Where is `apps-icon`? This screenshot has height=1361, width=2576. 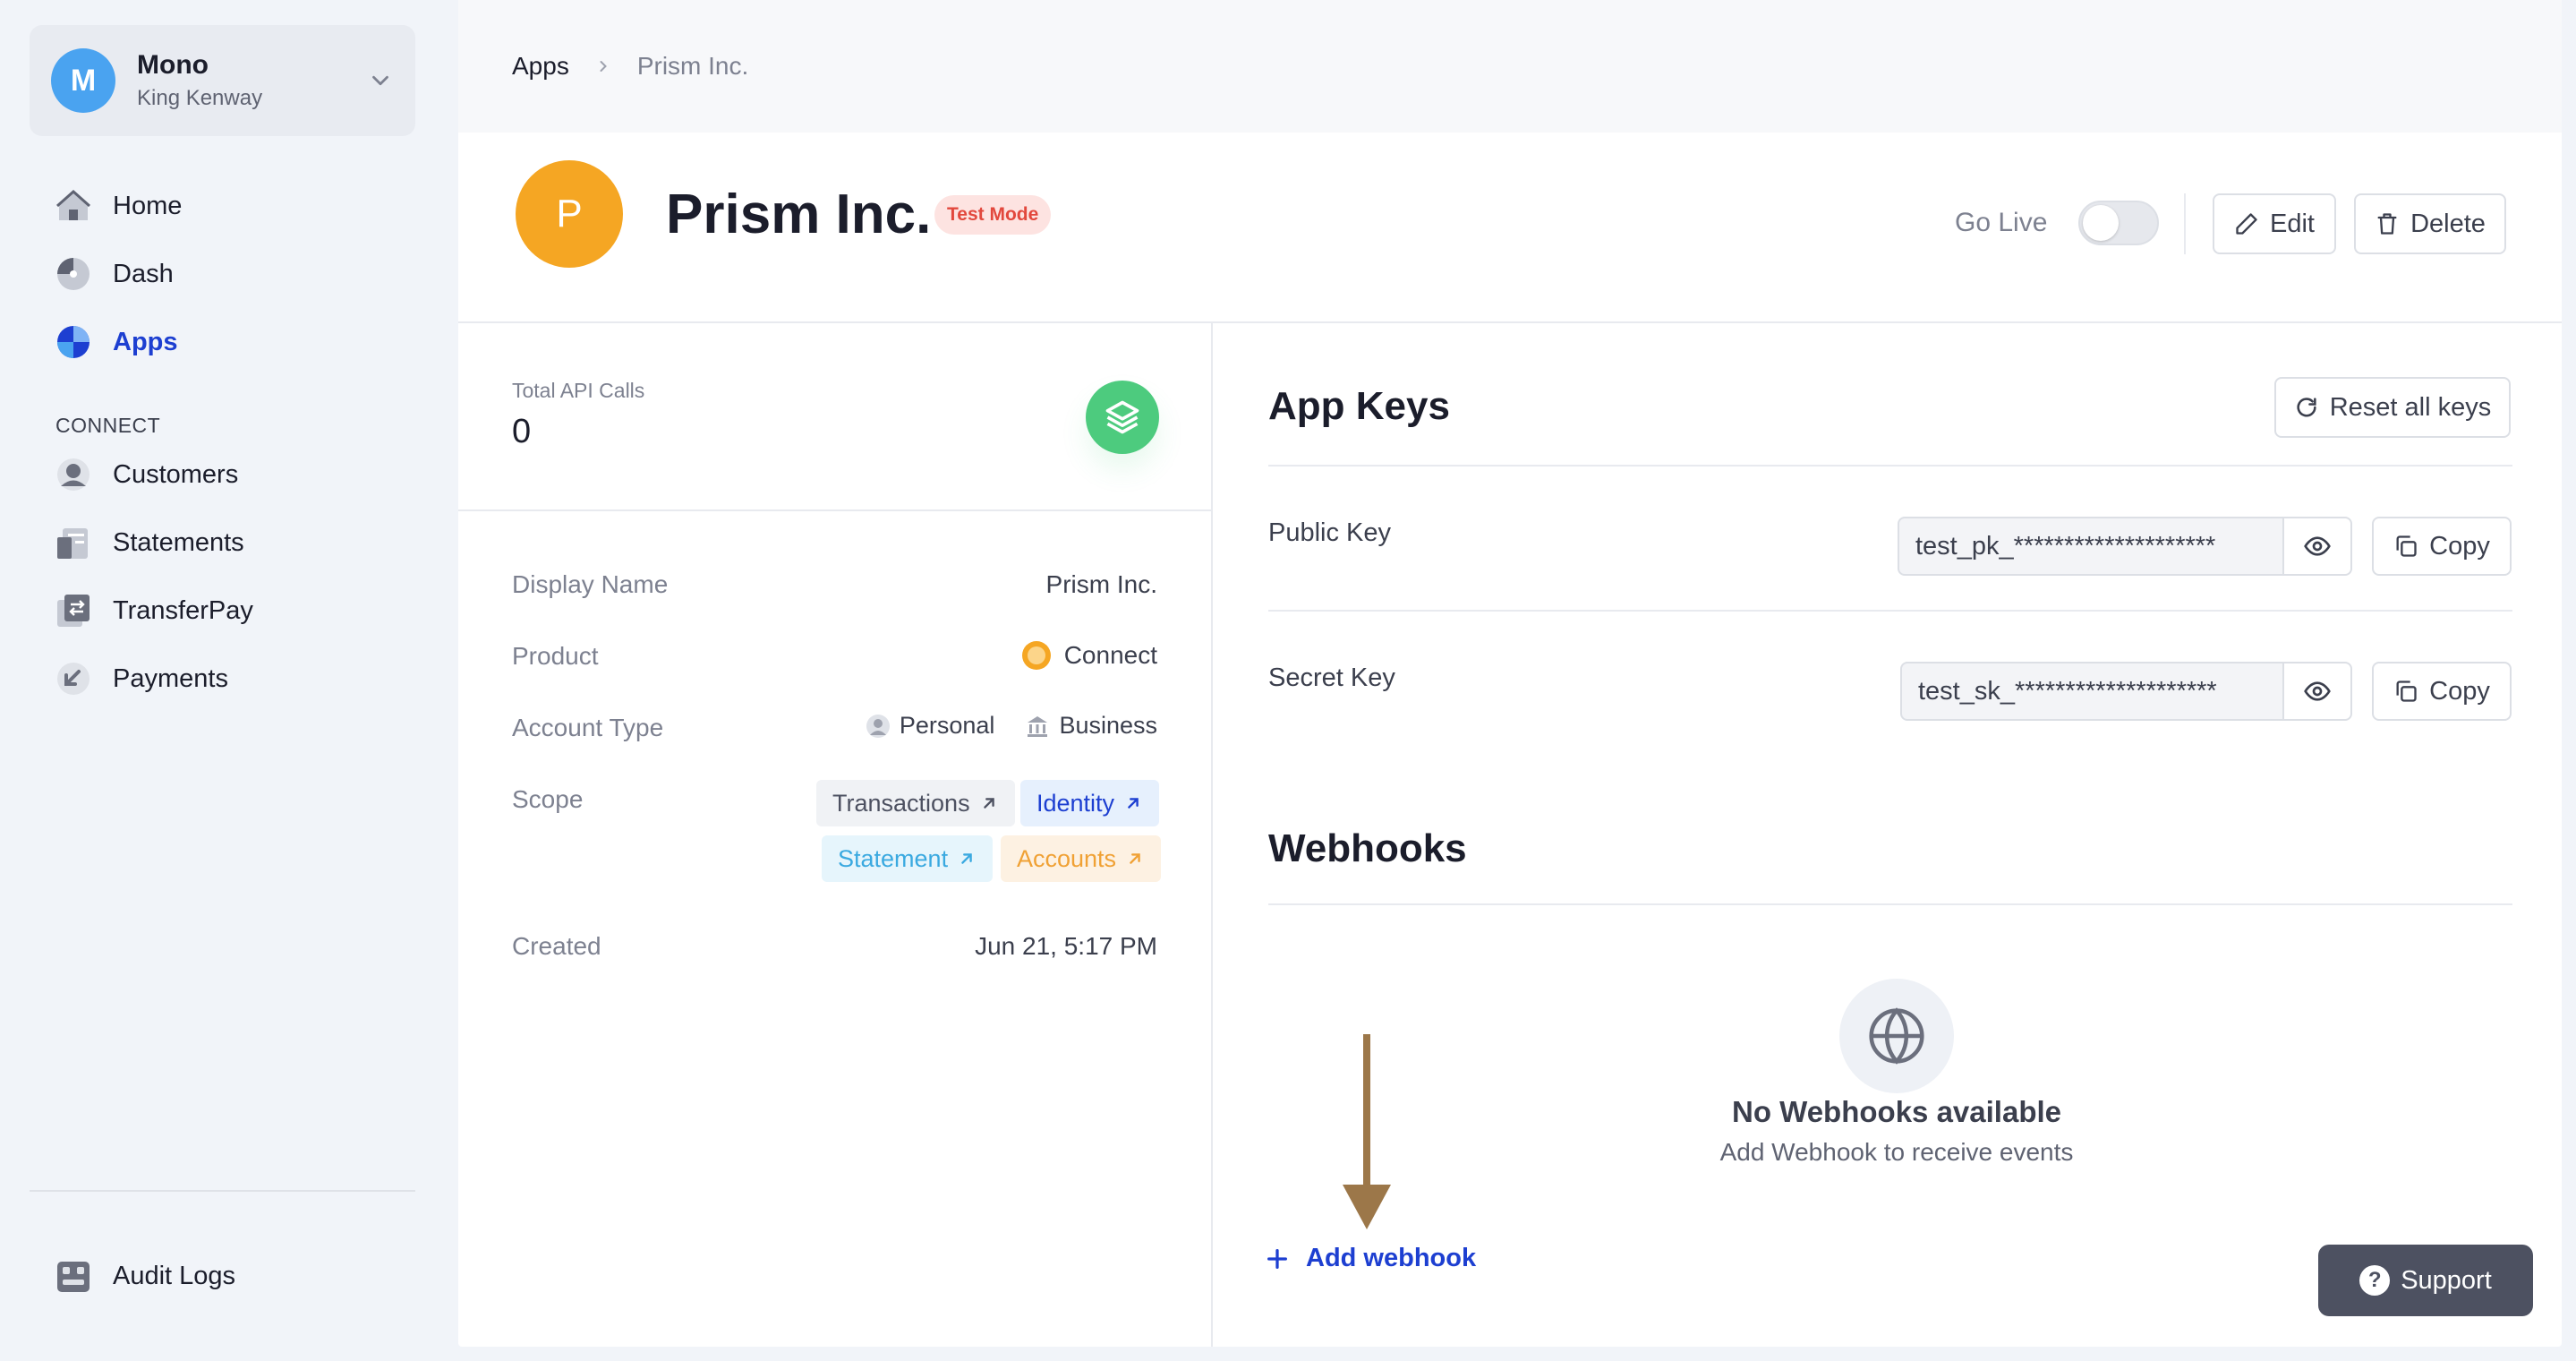 apps-icon is located at coordinates (73, 342).